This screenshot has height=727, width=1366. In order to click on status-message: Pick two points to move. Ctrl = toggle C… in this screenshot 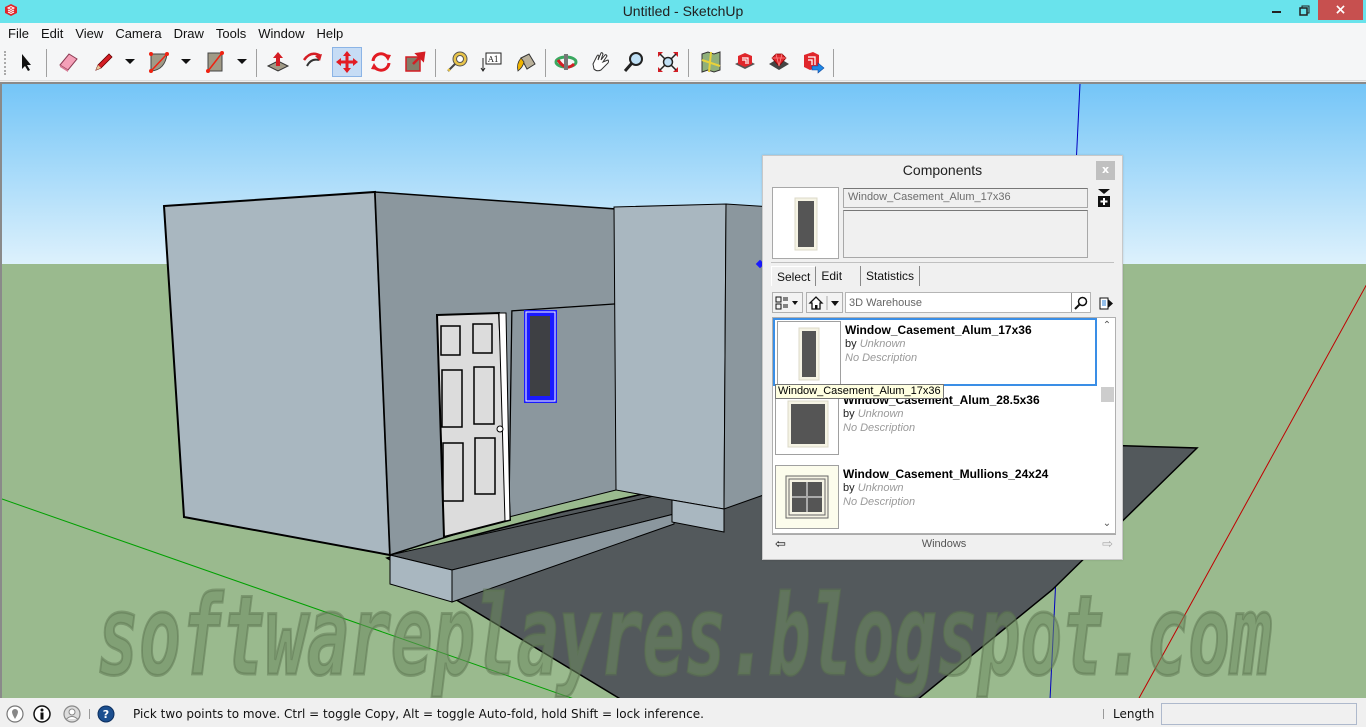, I will do `click(418, 714)`.